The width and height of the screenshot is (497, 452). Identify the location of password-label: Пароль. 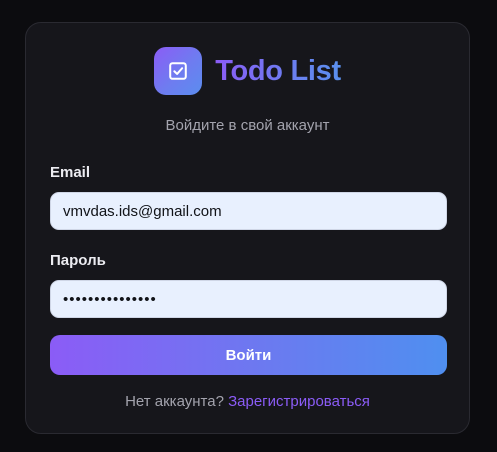
(78, 260).